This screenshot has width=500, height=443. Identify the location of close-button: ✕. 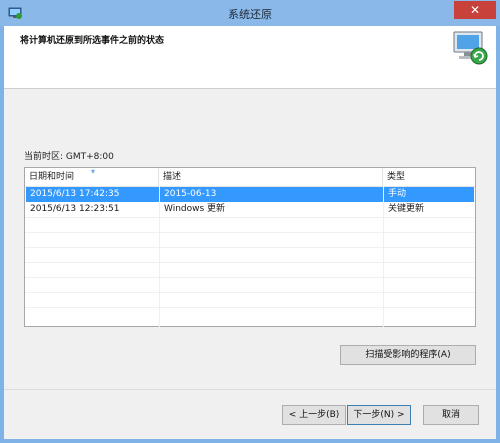
(475, 10).